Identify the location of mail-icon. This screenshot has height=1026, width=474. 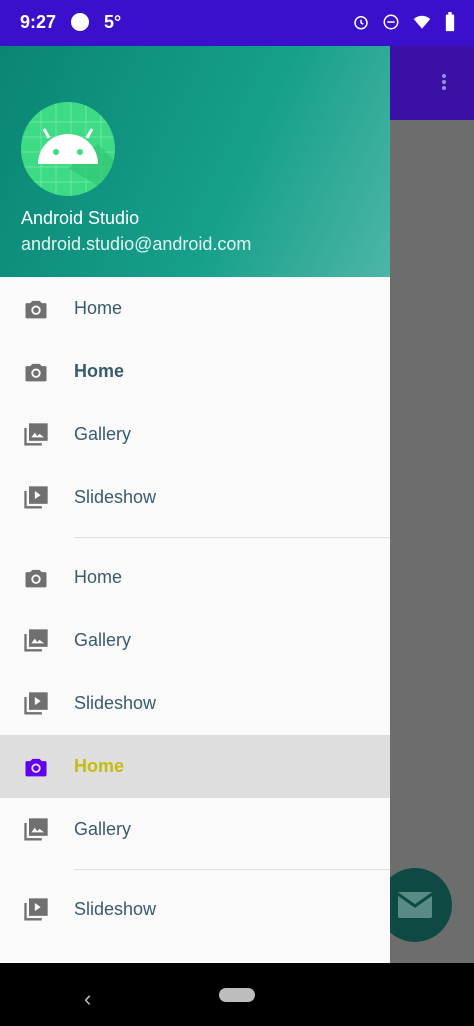
(415, 905).